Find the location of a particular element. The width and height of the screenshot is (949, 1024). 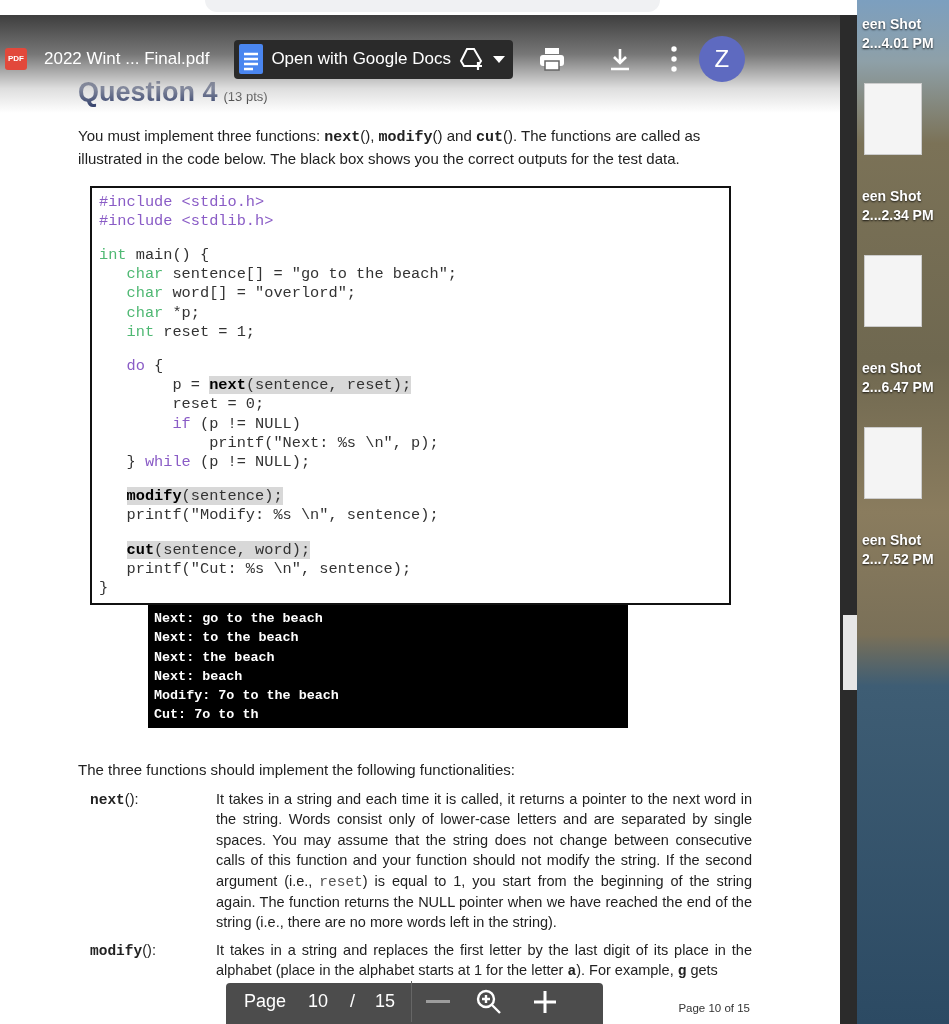

code-line: } is located at coordinates (104, 588).